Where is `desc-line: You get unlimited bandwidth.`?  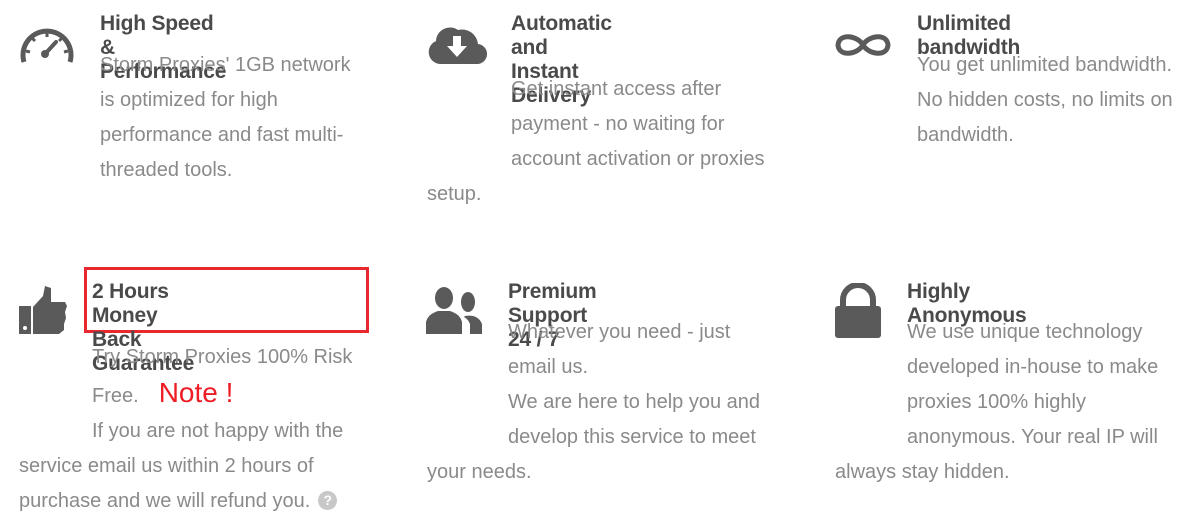 desc-line: You get unlimited bandwidth. is located at coordinates (1044, 65).